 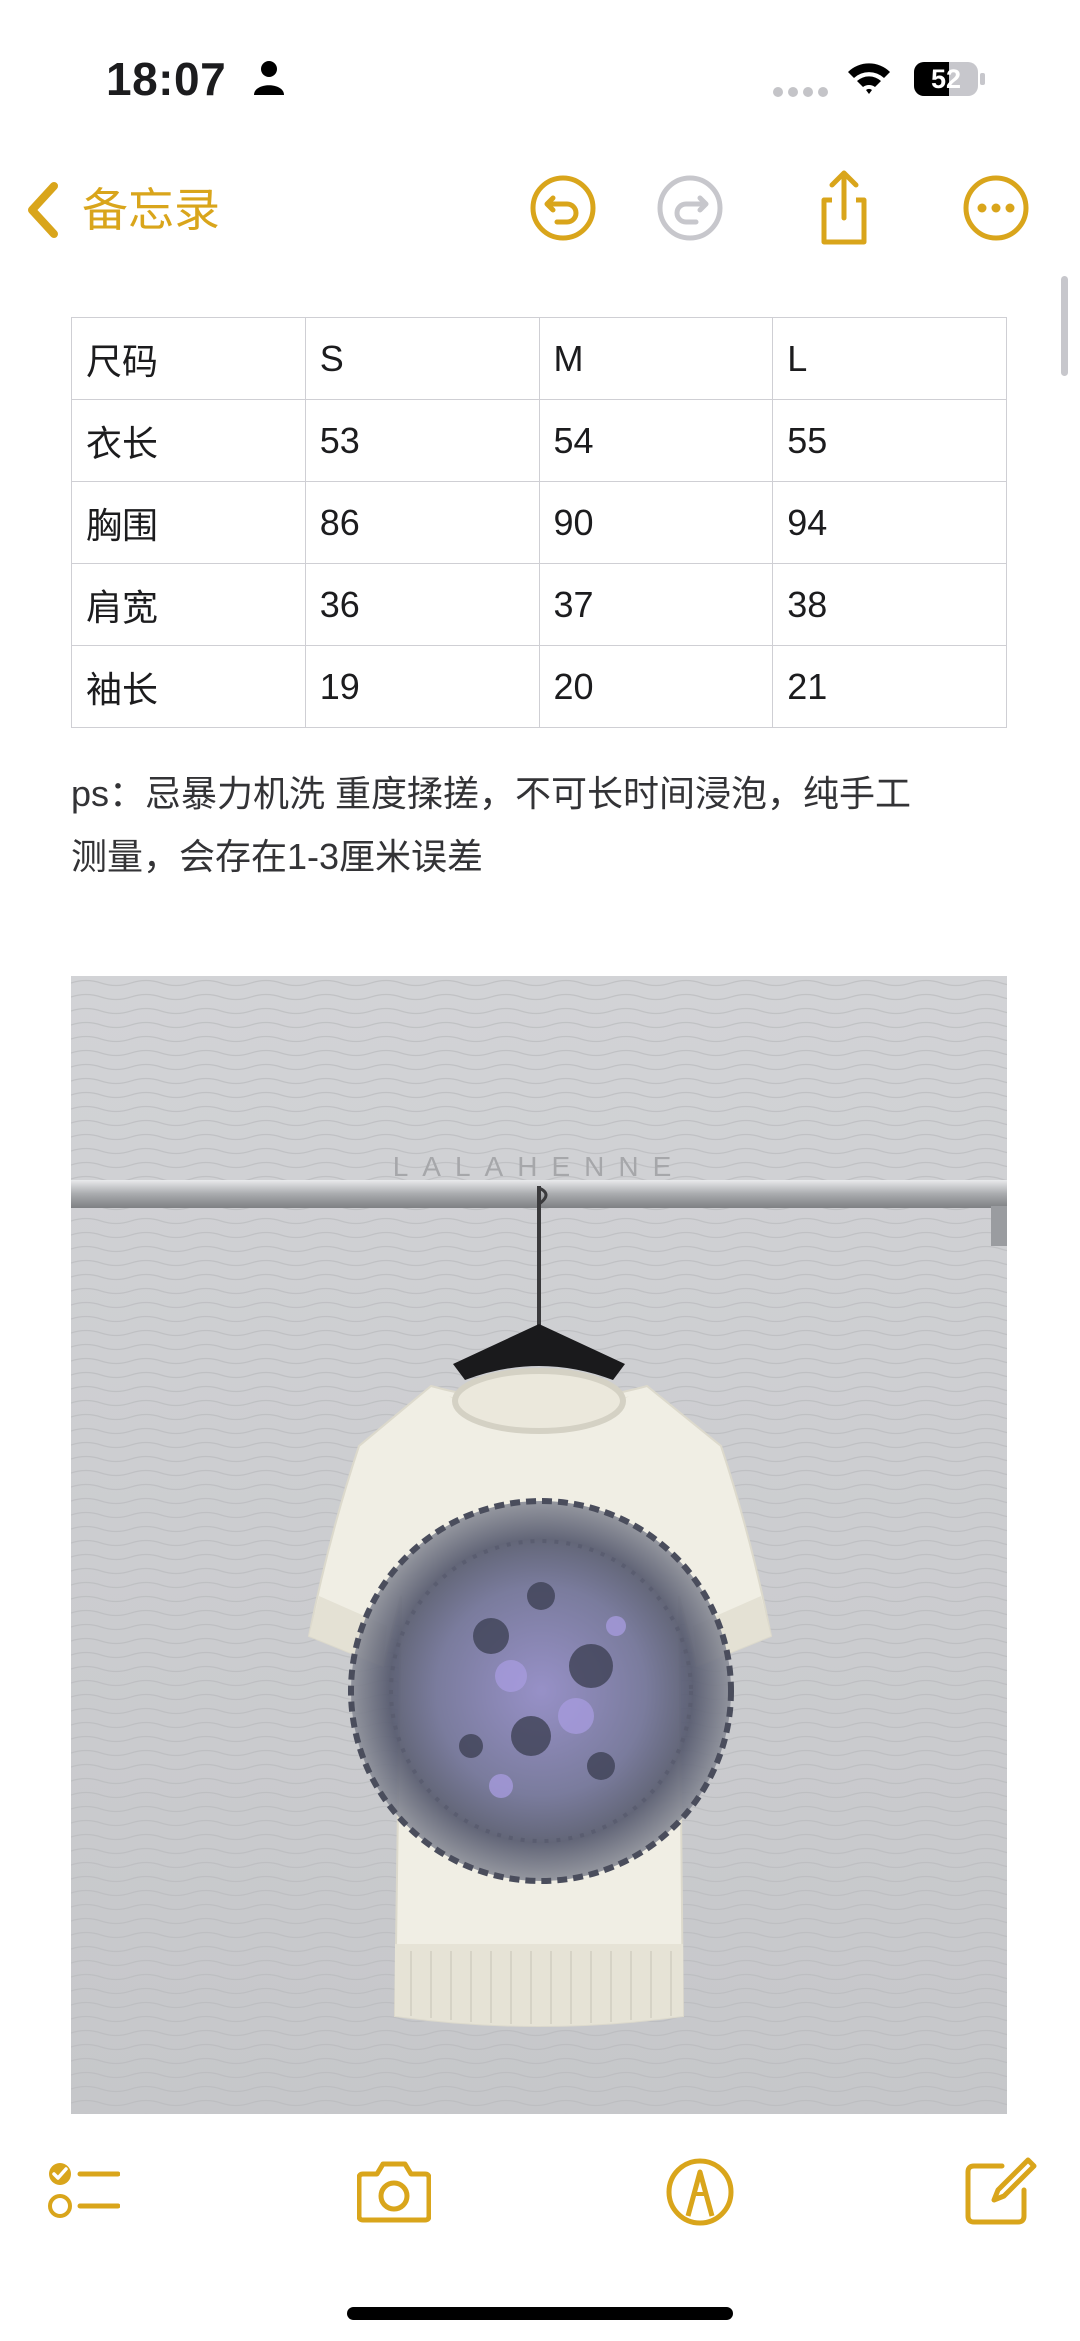 What do you see at coordinates (166, 79) in the screenshot?
I see `status-time: 18:07` at bounding box center [166, 79].